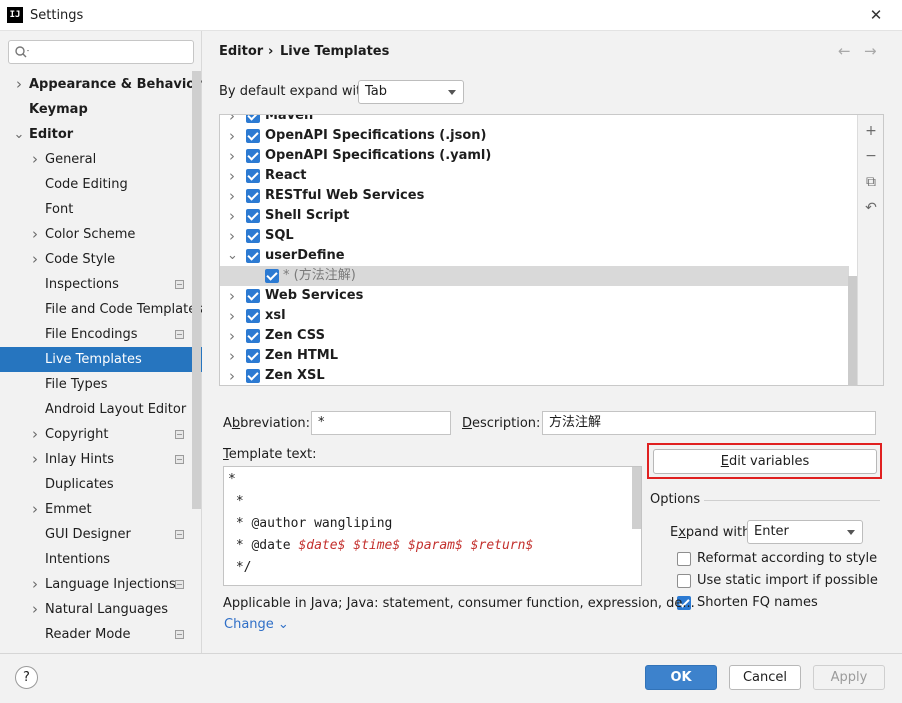 This screenshot has height=703, width=902. What do you see at coordinates (101, 434) in the screenshot?
I see `sidebar-item-copyright: › Copyright` at bounding box center [101, 434].